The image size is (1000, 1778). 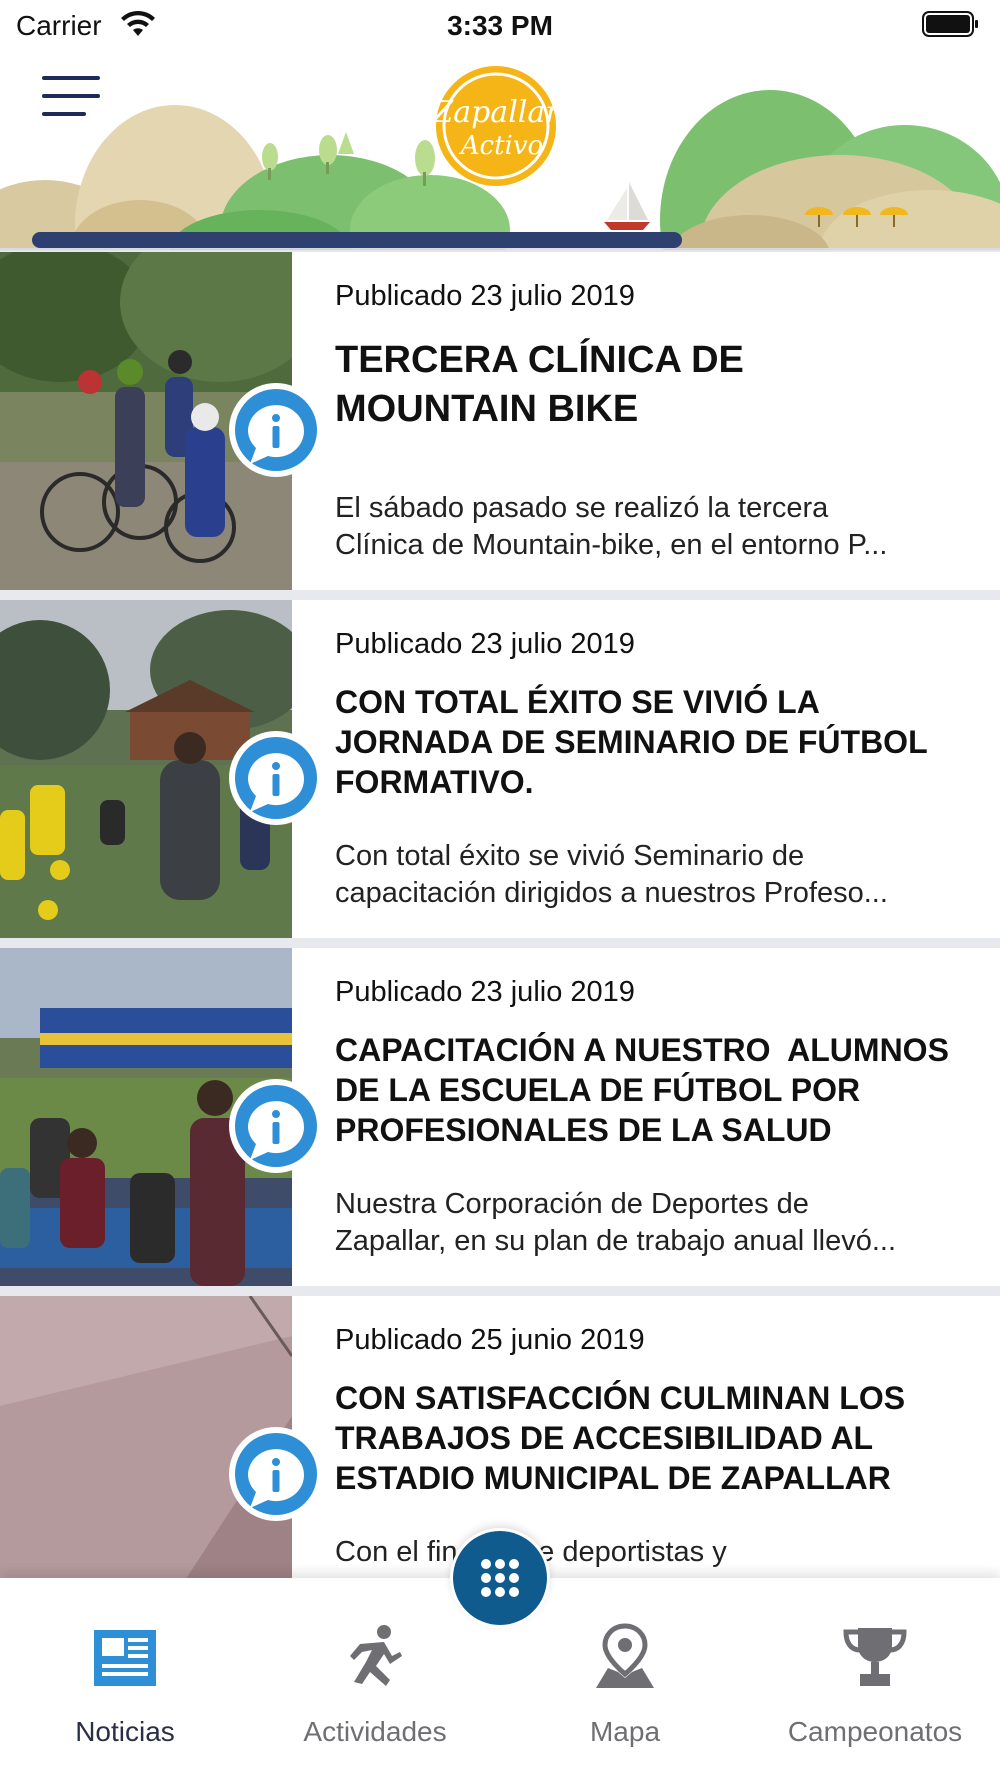 What do you see at coordinates (577, 702) in the screenshot?
I see `news-title-line: CON TOTAL ÉXITO SE VIVIÓ LA` at bounding box center [577, 702].